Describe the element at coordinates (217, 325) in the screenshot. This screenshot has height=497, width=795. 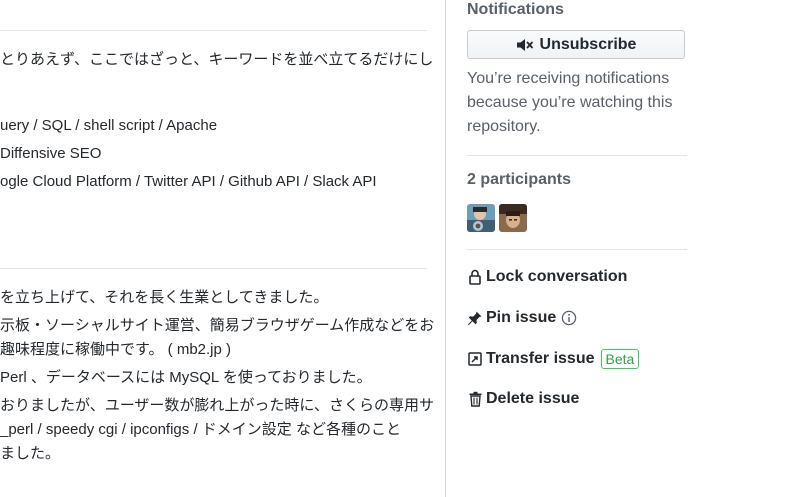
I see `body-line: 示板・ソーシャルサイト運営、簡易ブラウザゲーム作成などをお` at that location.